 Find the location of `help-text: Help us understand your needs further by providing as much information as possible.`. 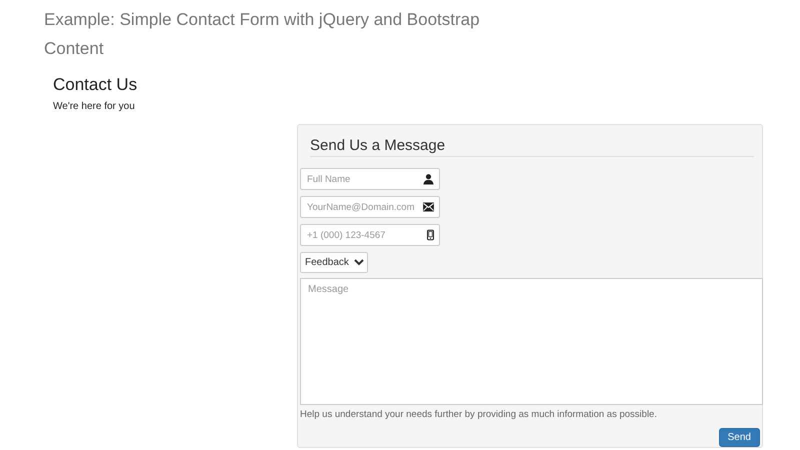

help-text: Help us understand your needs further by providing as much information as possible. is located at coordinates (478, 414).